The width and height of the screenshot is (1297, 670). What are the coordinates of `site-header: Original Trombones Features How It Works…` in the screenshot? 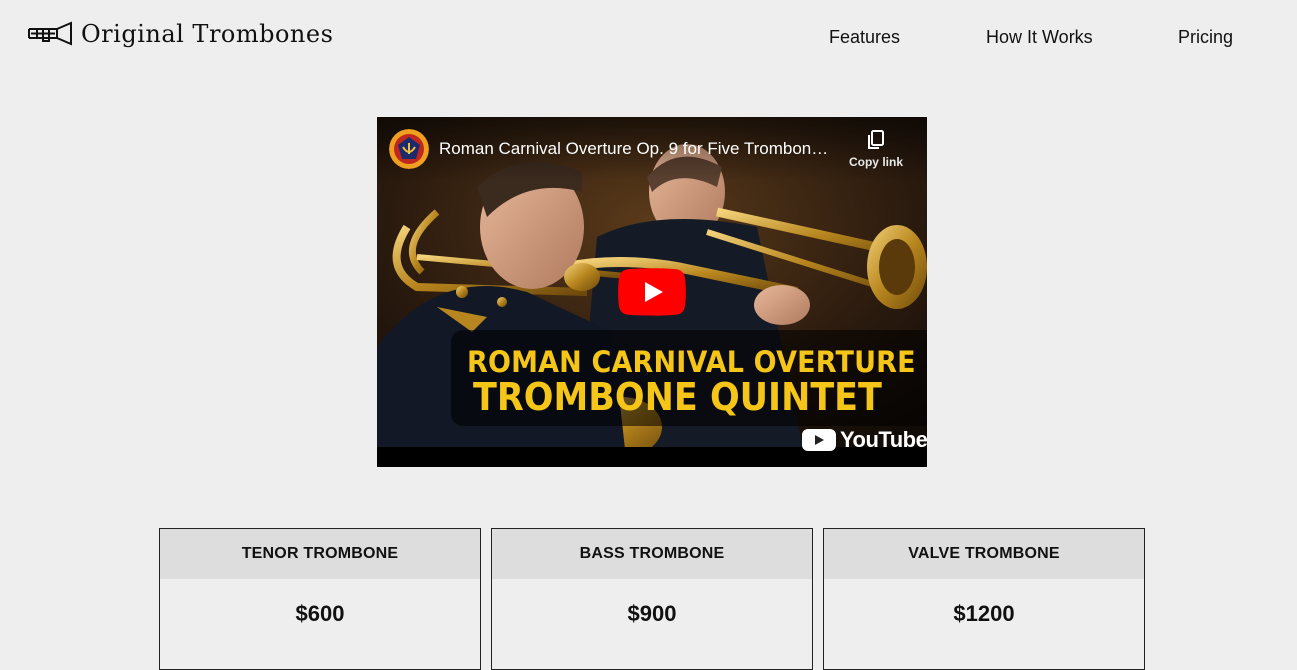 It's located at (648, 40).